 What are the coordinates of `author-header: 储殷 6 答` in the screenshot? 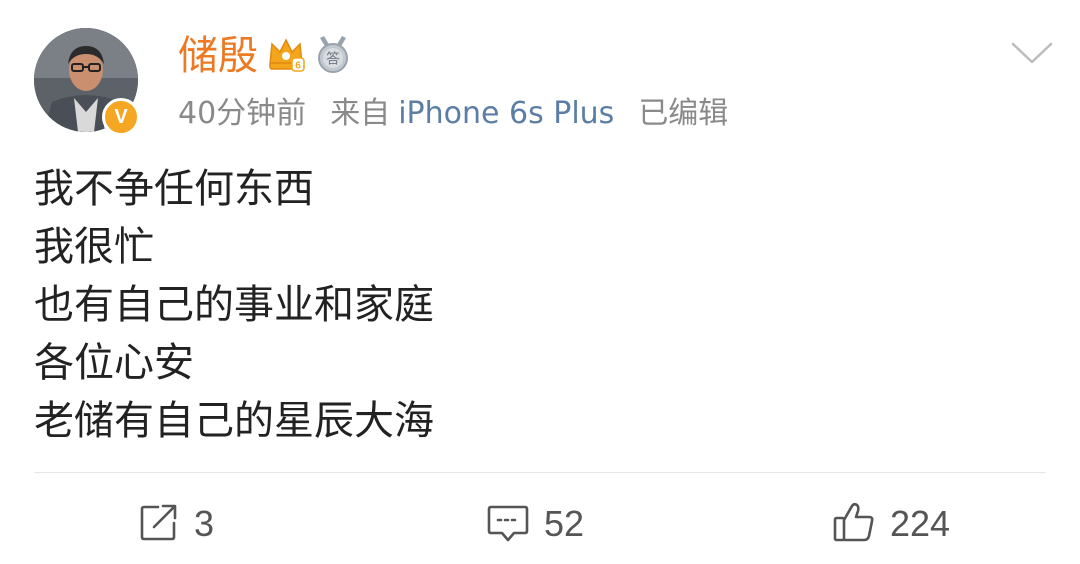 It's located at (265, 56).